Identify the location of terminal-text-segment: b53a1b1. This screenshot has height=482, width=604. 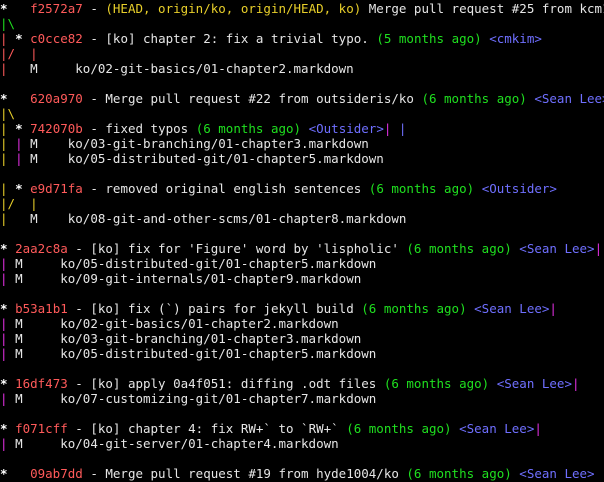
(41, 308).